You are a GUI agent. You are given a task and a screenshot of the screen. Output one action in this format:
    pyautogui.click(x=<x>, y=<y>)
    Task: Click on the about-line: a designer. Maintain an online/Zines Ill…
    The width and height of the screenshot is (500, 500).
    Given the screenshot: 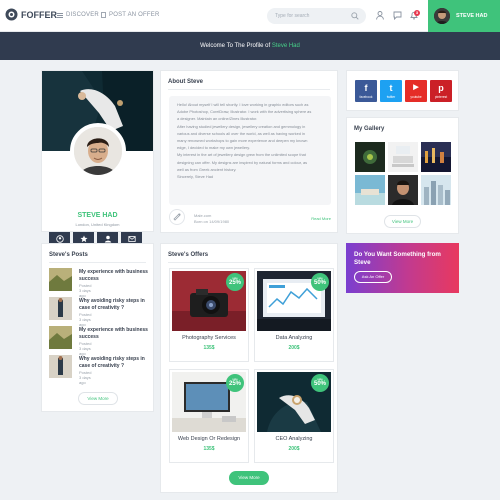 What is the action you would take?
    pyautogui.click(x=217, y=119)
    